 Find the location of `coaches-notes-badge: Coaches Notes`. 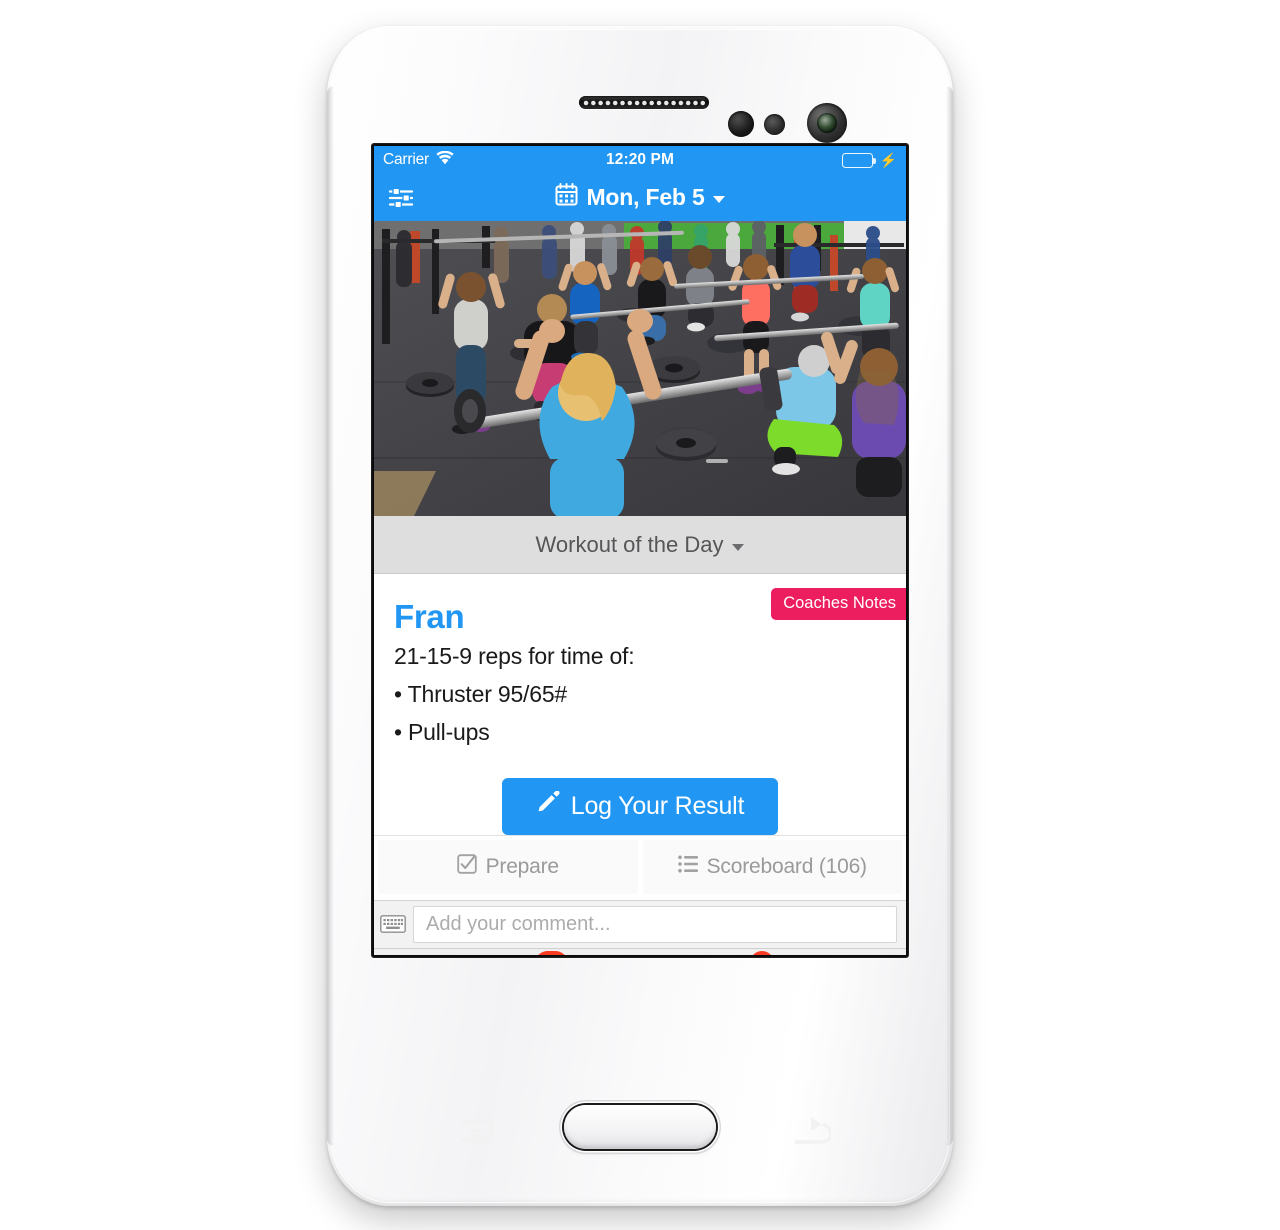

coaches-notes-badge: Coaches Notes is located at coordinates (838, 604).